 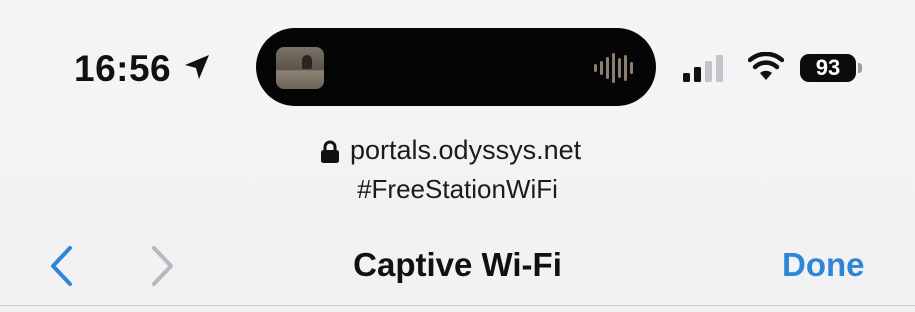 What do you see at coordinates (300, 68) in the screenshot?
I see `album-art-thumbnail` at bounding box center [300, 68].